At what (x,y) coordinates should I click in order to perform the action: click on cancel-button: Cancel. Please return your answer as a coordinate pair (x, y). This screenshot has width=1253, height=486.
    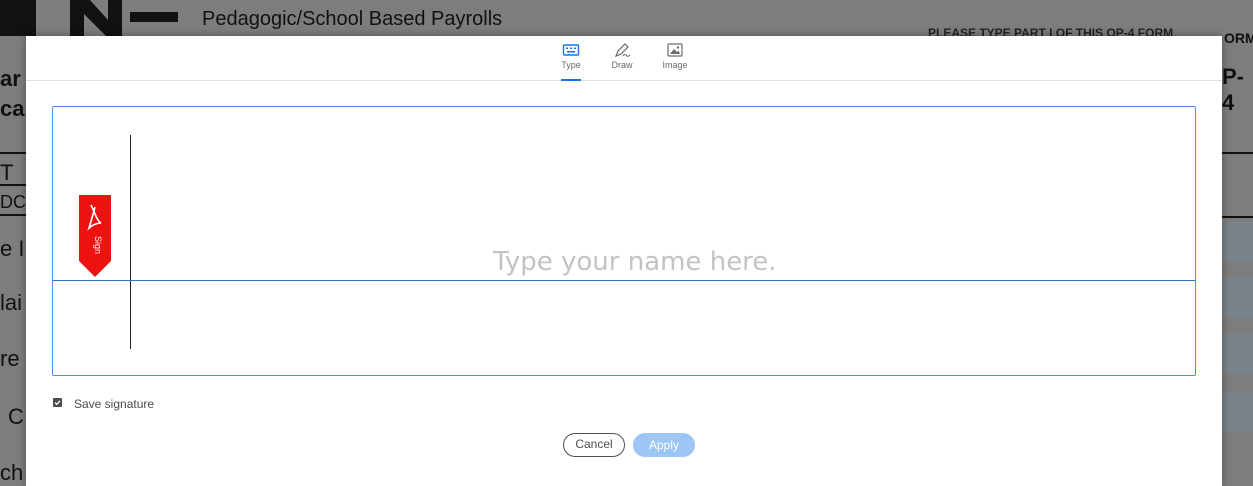
    Looking at the image, I should click on (594, 445).